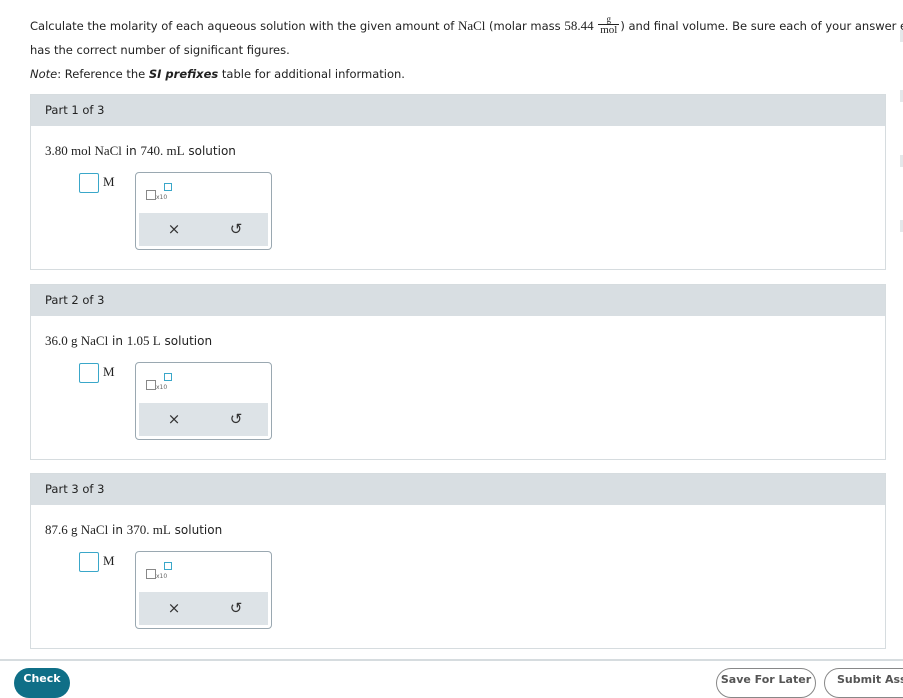 The width and height of the screenshot is (903, 698). I want to click on part-1-header: Part 1 of 3, so click(458, 110).